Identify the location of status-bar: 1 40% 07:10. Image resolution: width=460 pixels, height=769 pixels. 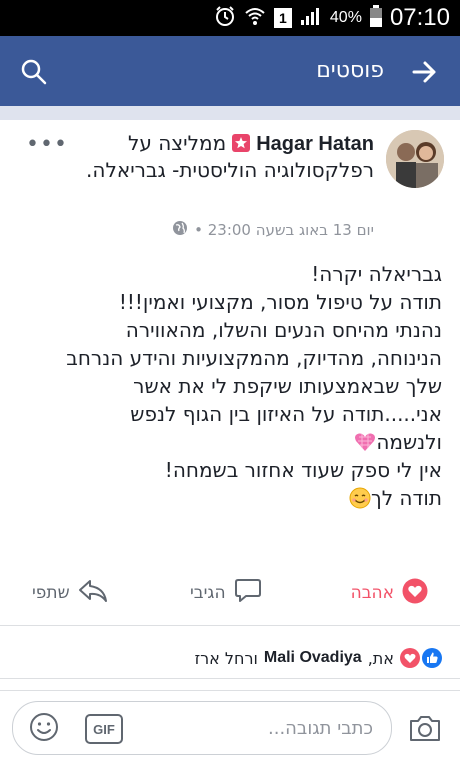
(230, 18).